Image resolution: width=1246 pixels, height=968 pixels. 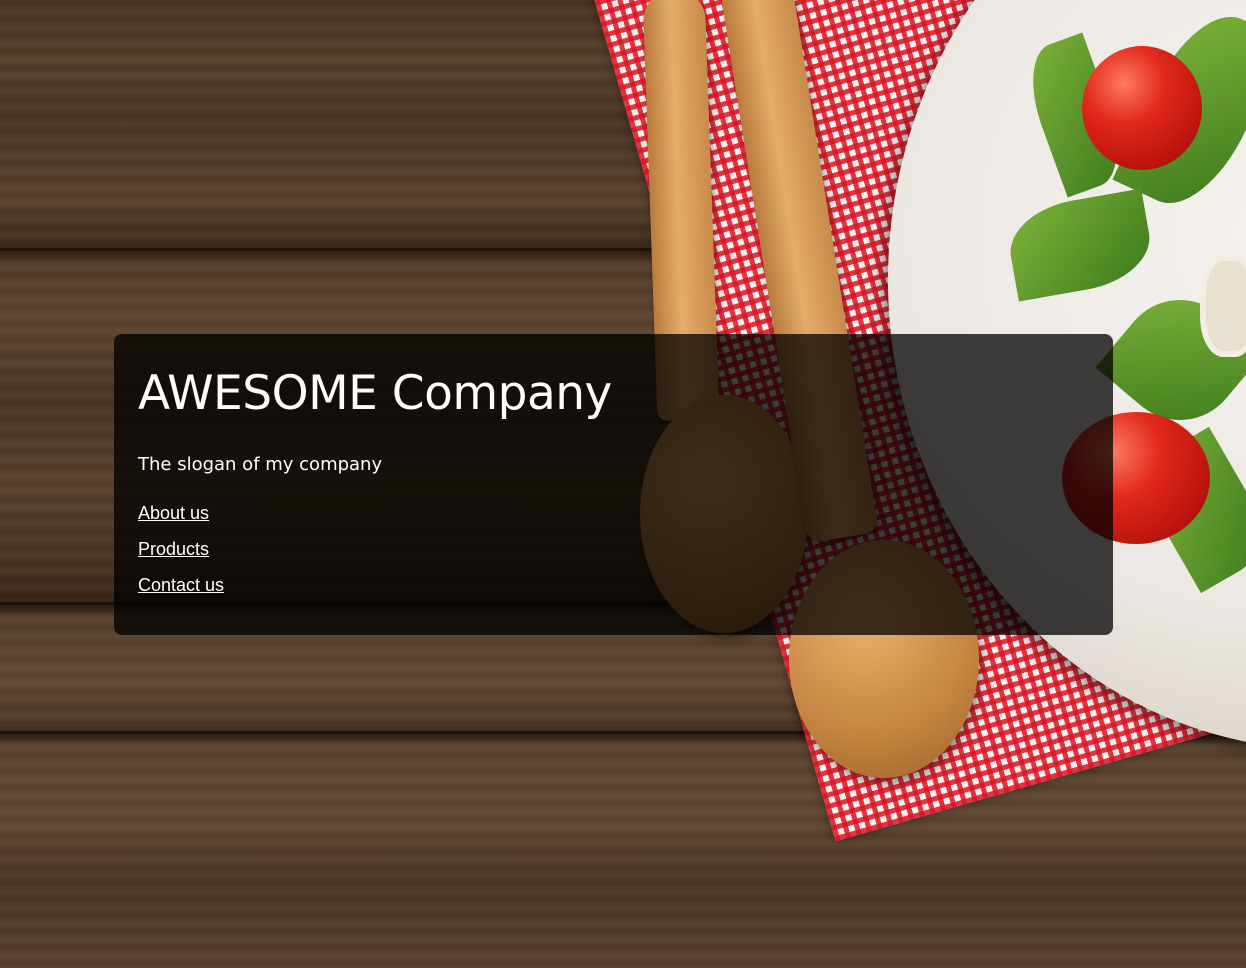 What do you see at coordinates (181, 585) in the screenshot?
I see `contact-us-link: Contact us` at bounding box center [181, 585].